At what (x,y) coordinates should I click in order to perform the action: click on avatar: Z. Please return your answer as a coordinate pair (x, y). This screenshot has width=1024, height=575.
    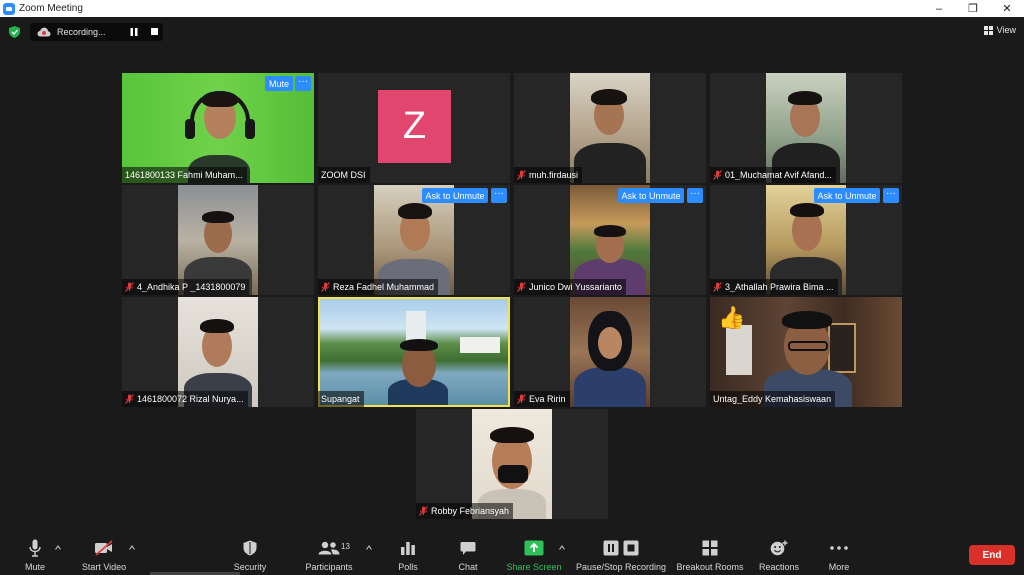
    Looking at the image, I should click on (414, 126).